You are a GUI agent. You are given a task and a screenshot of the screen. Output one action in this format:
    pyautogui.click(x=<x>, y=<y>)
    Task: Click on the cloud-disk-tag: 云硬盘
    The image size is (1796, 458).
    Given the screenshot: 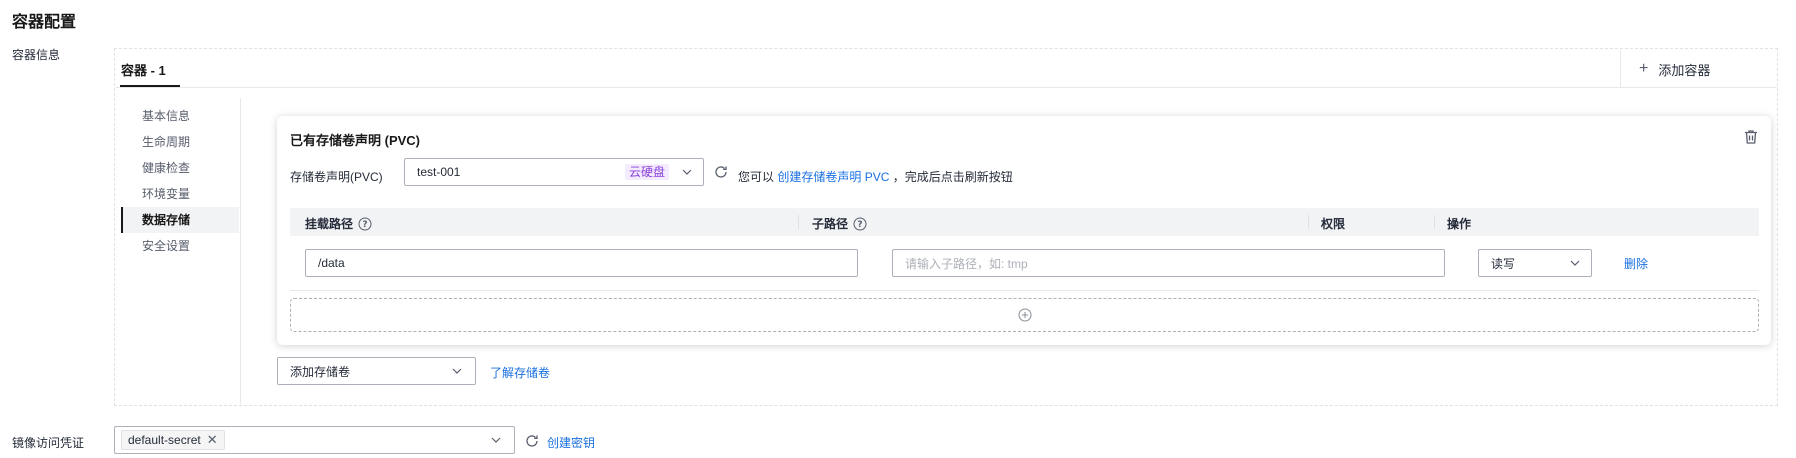 What is the action you would take?
    pyautogui.click(x=646, y=172)
    